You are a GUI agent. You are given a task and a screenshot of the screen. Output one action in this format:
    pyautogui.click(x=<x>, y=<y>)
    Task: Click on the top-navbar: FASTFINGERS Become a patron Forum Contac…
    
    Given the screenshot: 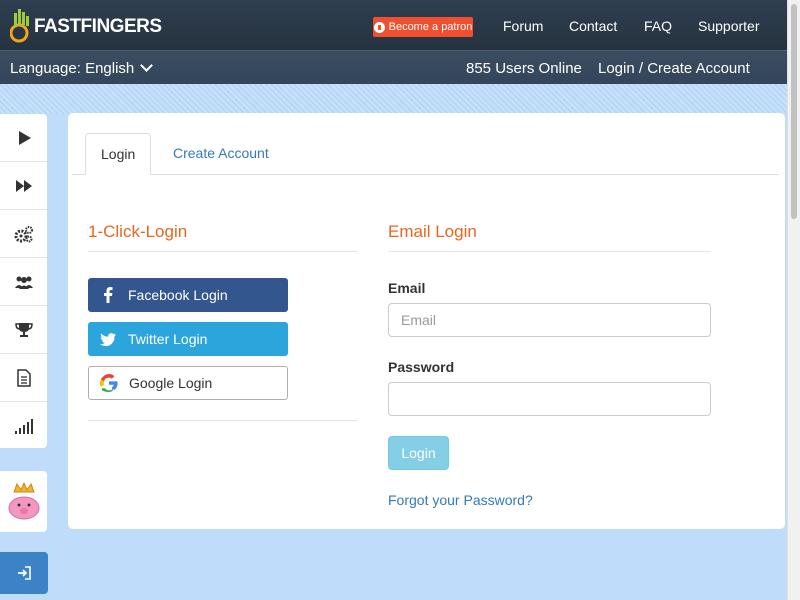 What is the action you would take?
    pyautogui.click(x=394, y=25)
    